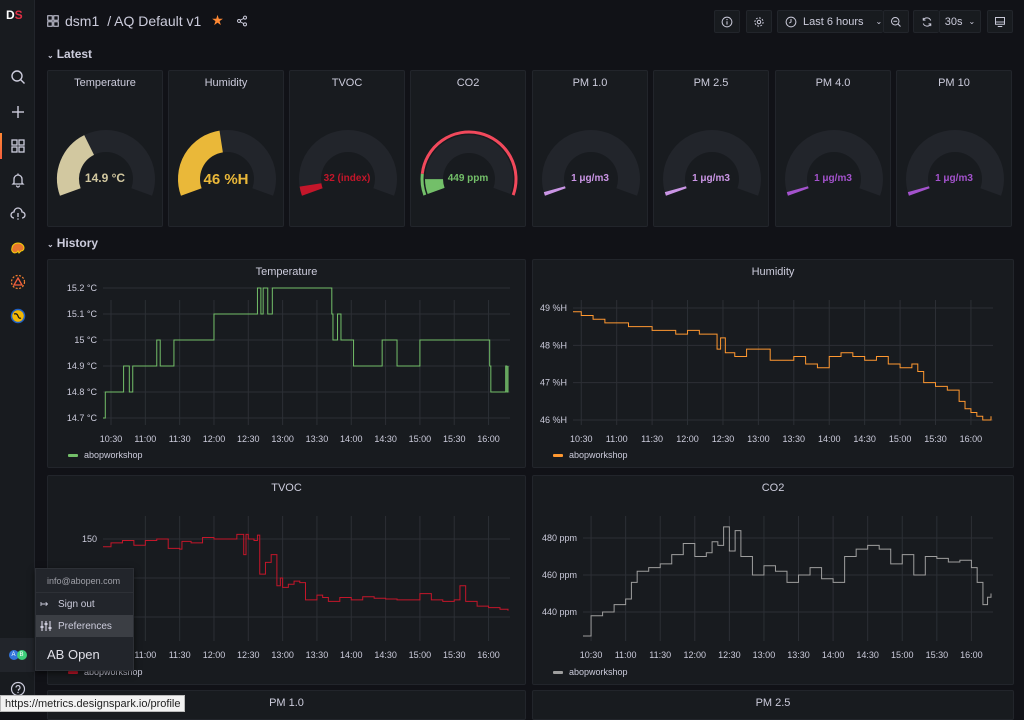 Image resolution: width=1024 pixels, height=720 pixels. What do you see at coordinates (559, 612) in the screenshot?
I see `y-tick-label: 440 ppm` at bounding box center [559, 612].